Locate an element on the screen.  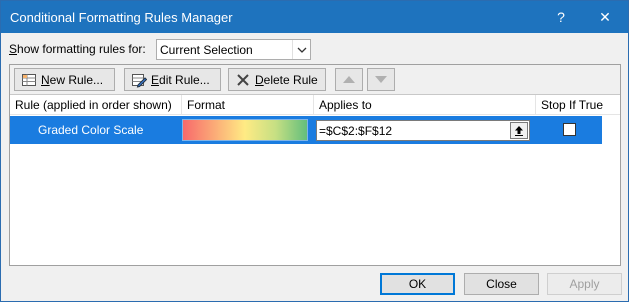
arrow-down-icon is located at coordinates (381, 79).